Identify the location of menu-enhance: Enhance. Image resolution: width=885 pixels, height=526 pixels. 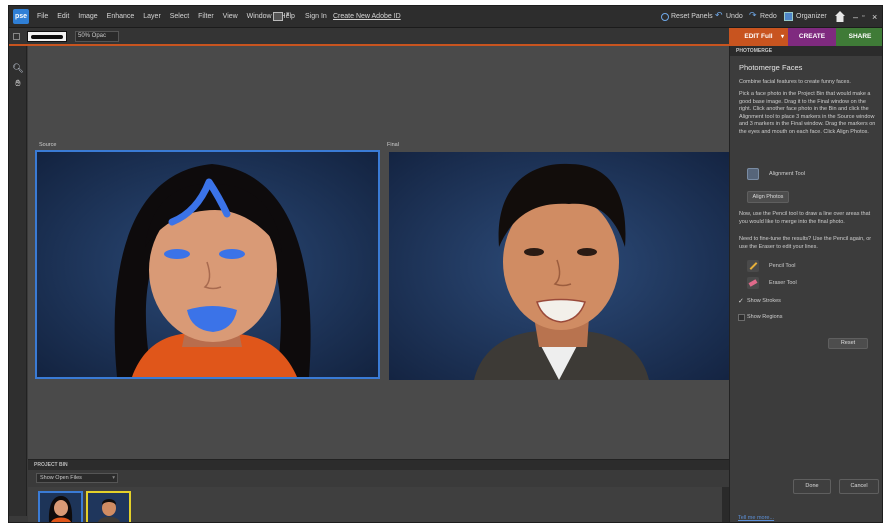
(121, 17).